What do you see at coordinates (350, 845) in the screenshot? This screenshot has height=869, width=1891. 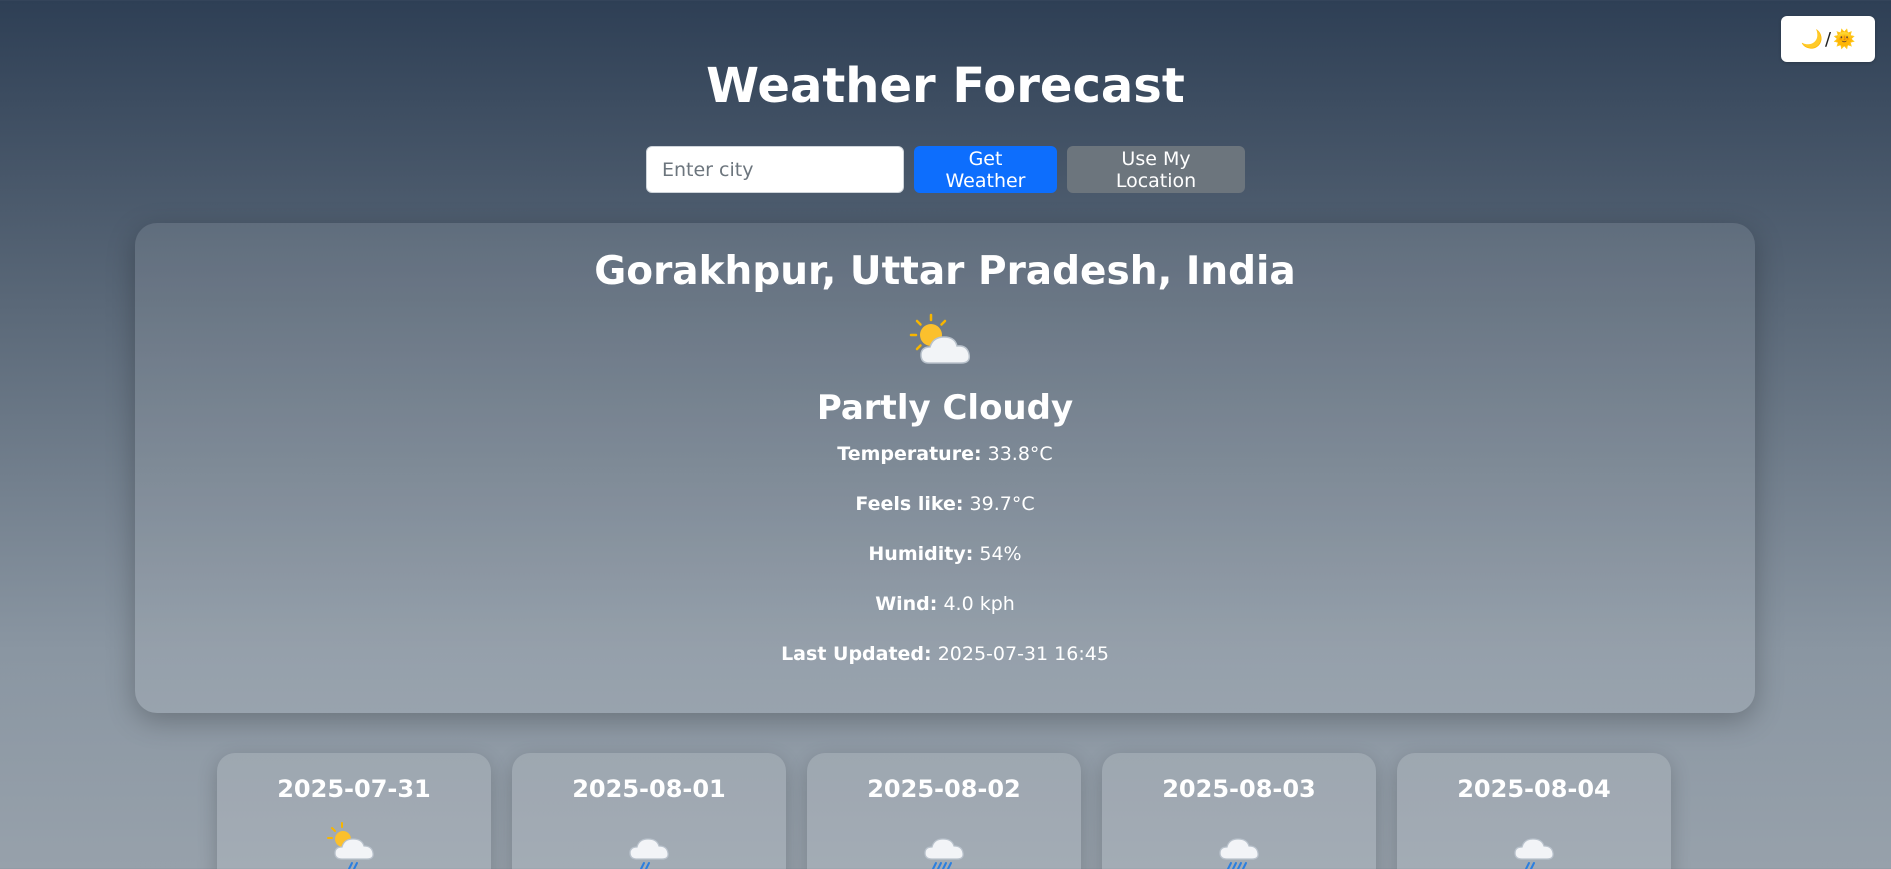 I see `sun-cloud-rain-icon` at bounding box center [350, 845].